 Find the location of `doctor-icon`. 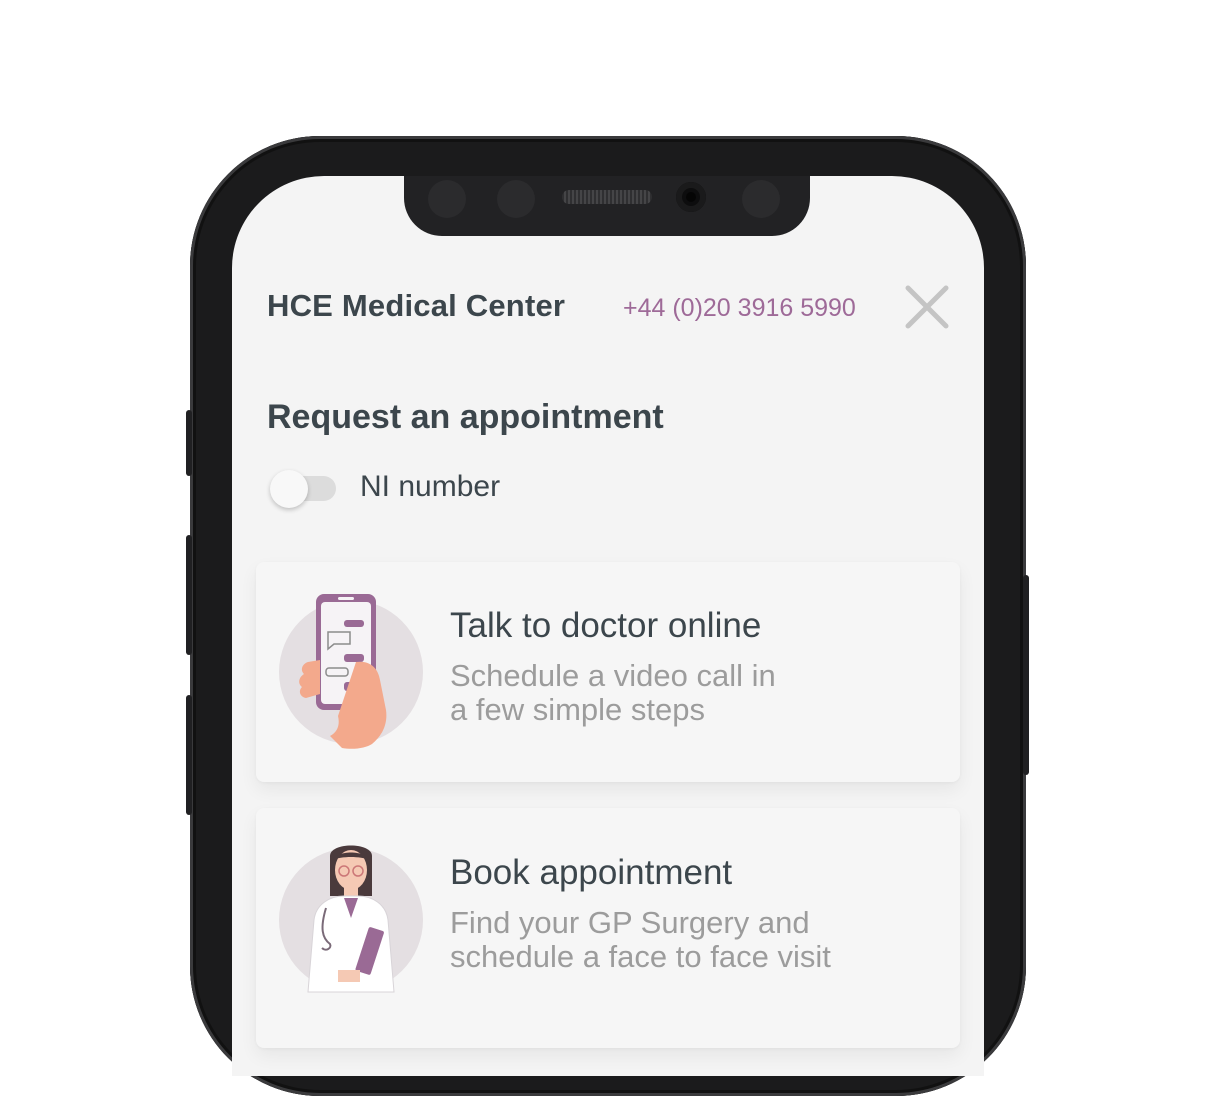

doctor-icon is located at coordinates (351, 919).